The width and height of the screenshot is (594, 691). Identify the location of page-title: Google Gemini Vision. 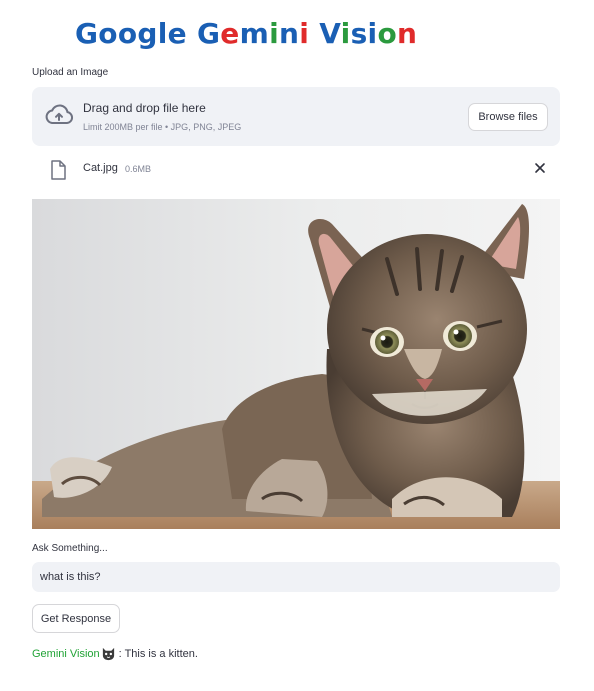
(246, 34).